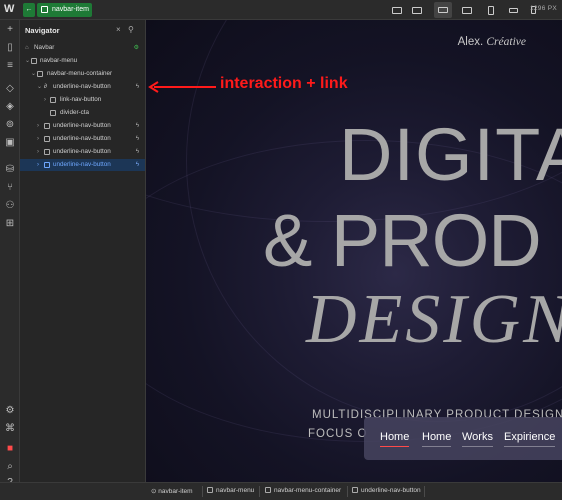 This screenshot has height=500, width=562. I want to click on tablet-icon, so click(491, 10).